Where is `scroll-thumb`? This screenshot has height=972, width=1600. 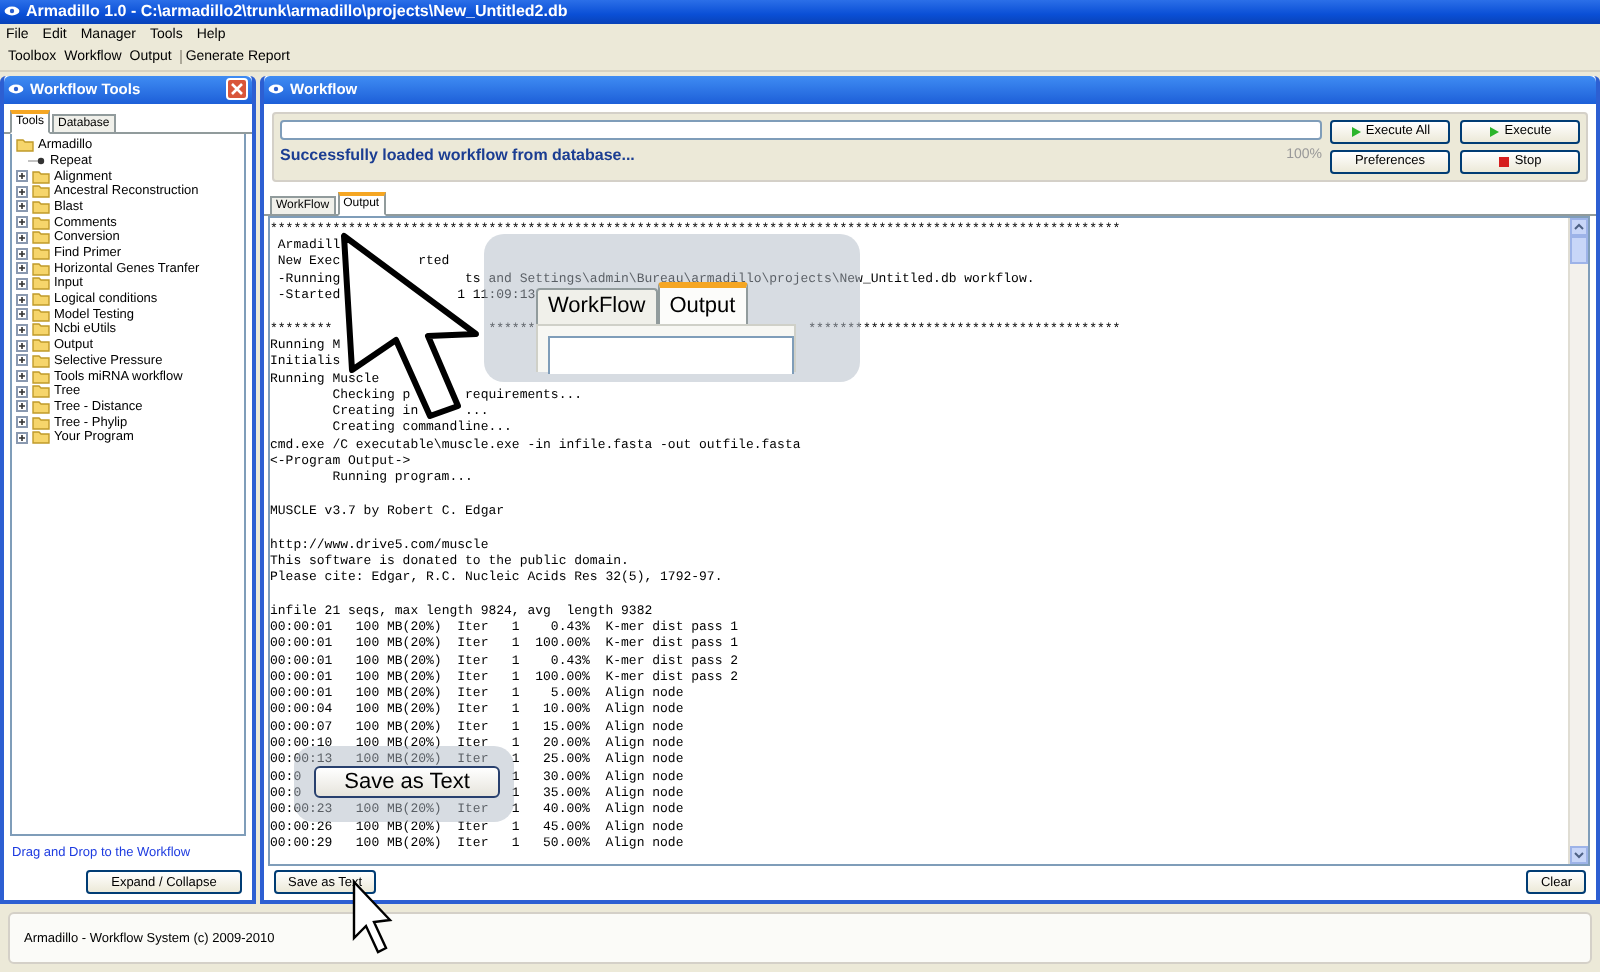 scroll-thumb is located at coordinates (1579, 249).